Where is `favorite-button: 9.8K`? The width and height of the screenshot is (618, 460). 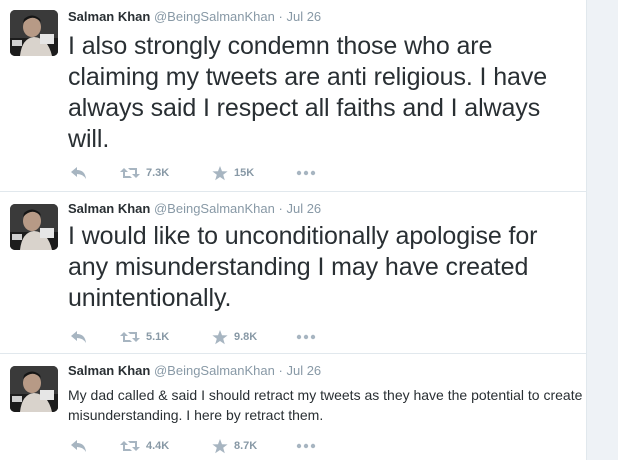 favorite-button: 9.8K is located at coordinates (234, 337).